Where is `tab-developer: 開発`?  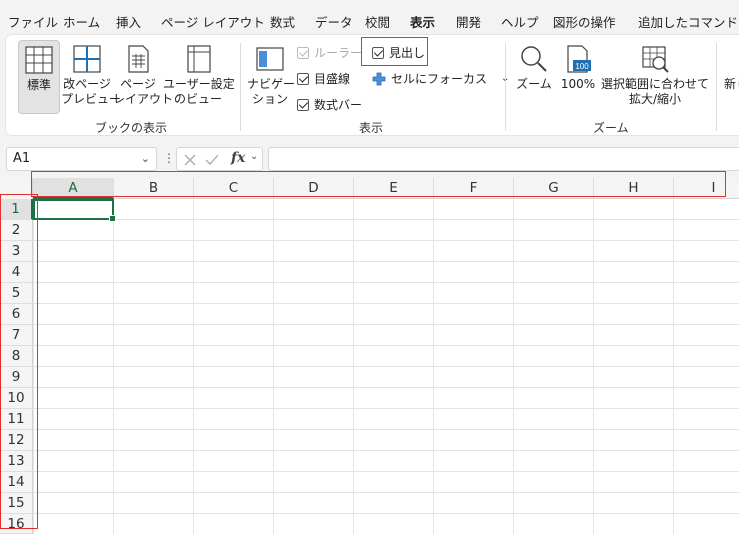
tab-developer: 開発 is located at coordinates (468, 21).